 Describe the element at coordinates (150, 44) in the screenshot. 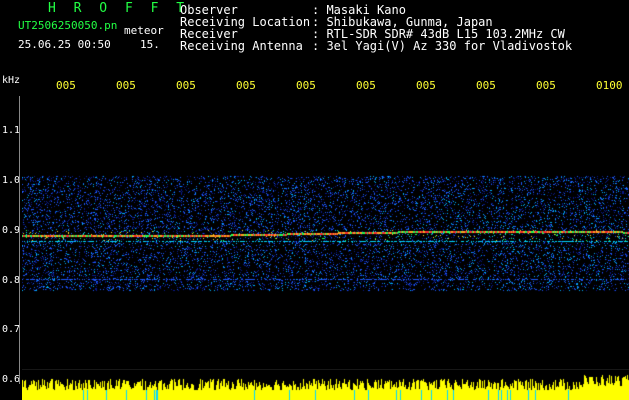

I see `frame-number: 15.` at that location.